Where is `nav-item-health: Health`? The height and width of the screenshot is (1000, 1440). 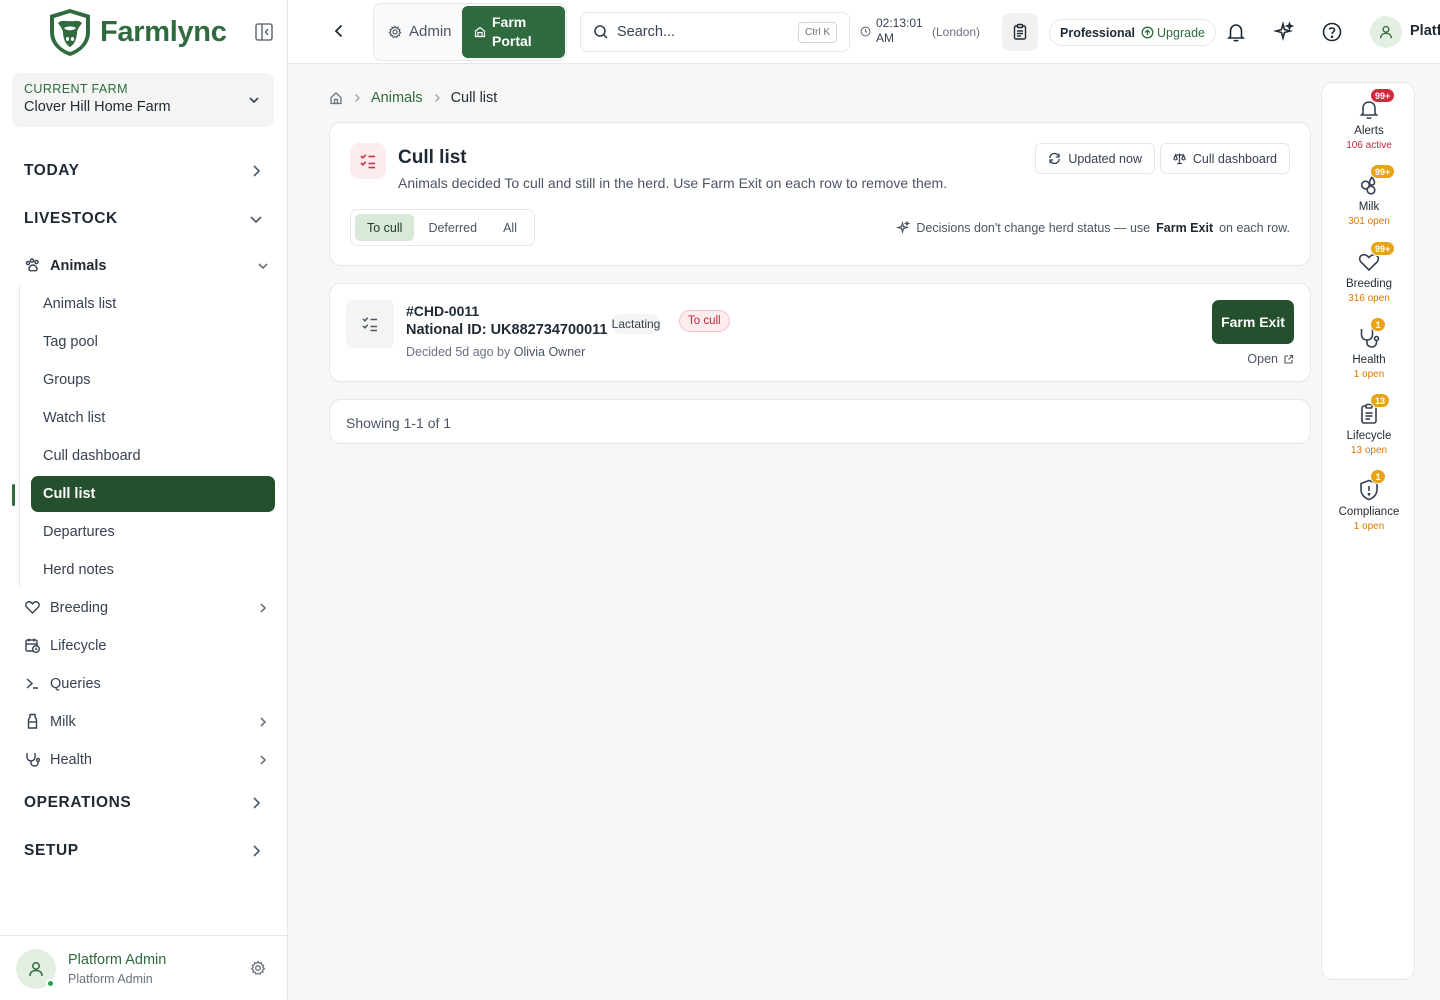 nav-item-health: Health is located at coordinates (147, 759).